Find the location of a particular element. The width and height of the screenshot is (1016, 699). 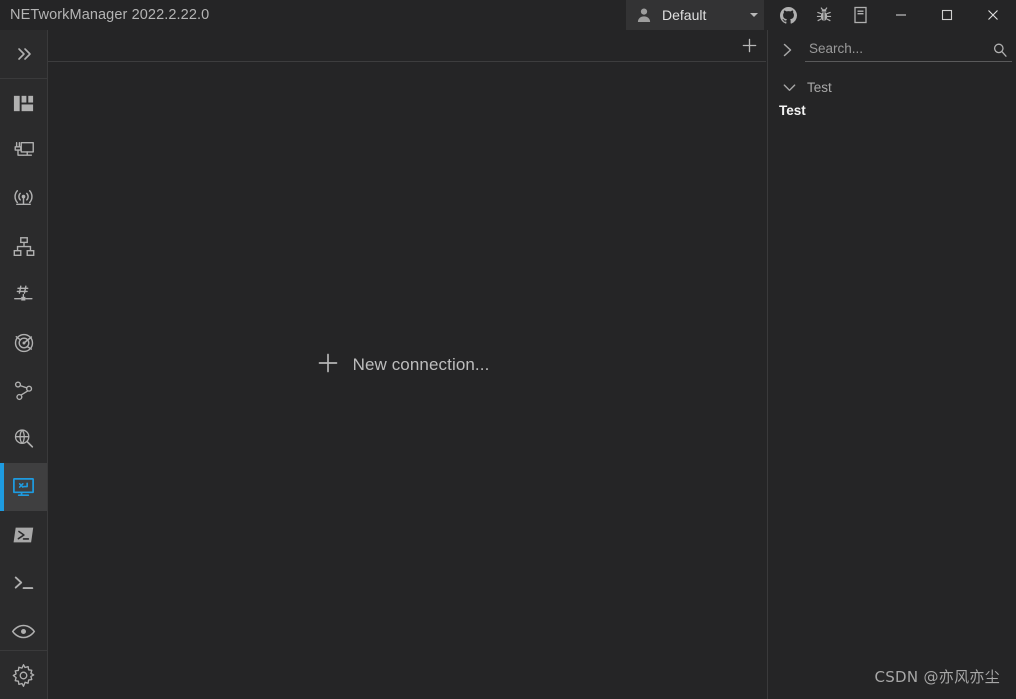

profiles-tree: Test Test is located at coordinates (892, 96).